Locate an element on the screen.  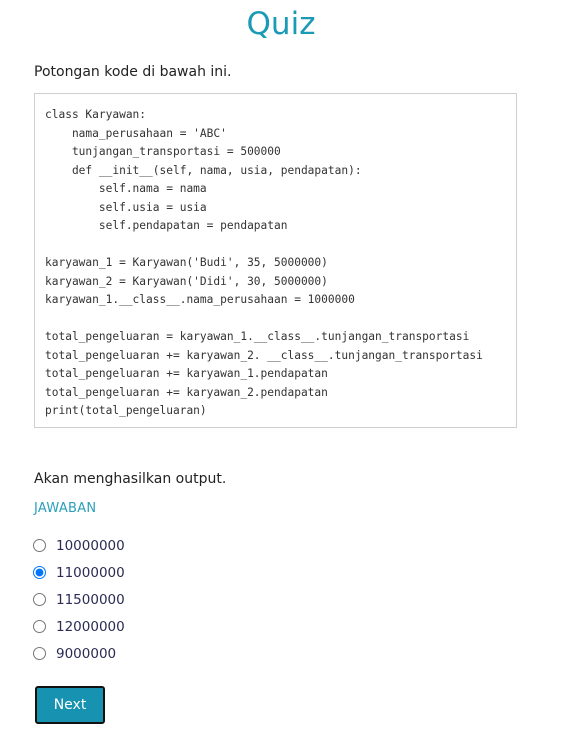
answer-option: 10000000 is located at coordinates (79, 545).